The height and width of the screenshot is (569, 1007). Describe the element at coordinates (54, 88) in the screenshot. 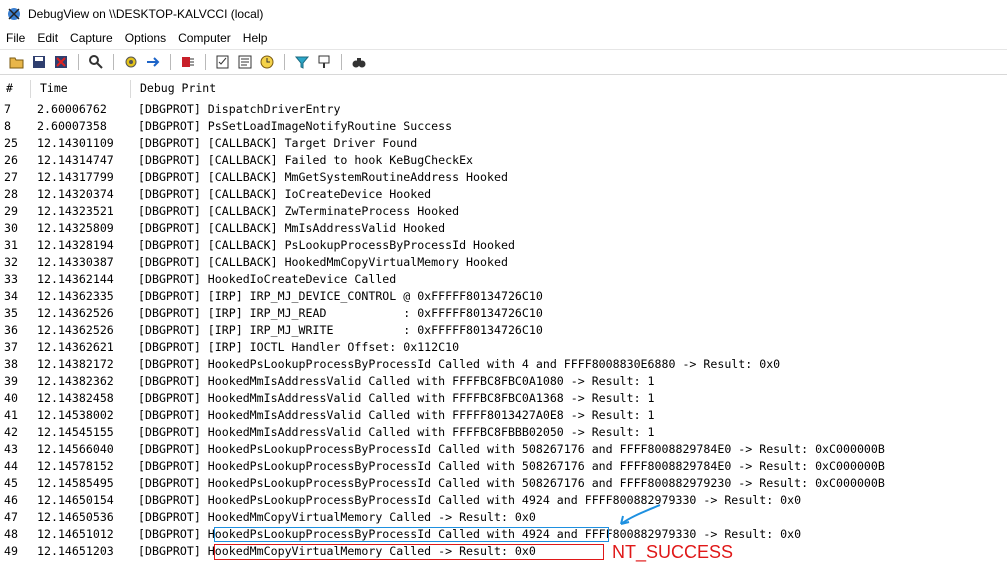

I see `column-time: Time` at that location.